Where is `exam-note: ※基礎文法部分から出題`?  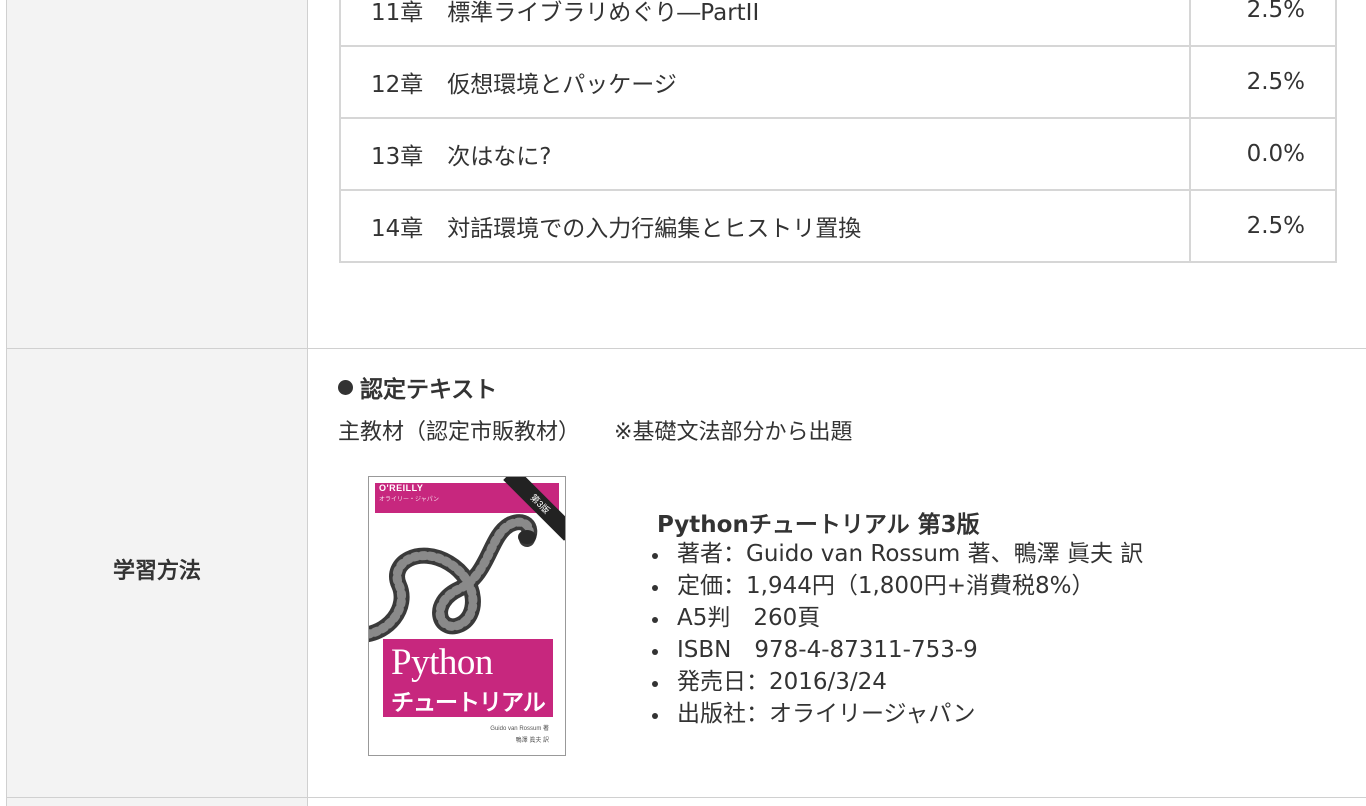
exam-note: ※基礎文法部分から出題 is located at coordinates (733, 432).